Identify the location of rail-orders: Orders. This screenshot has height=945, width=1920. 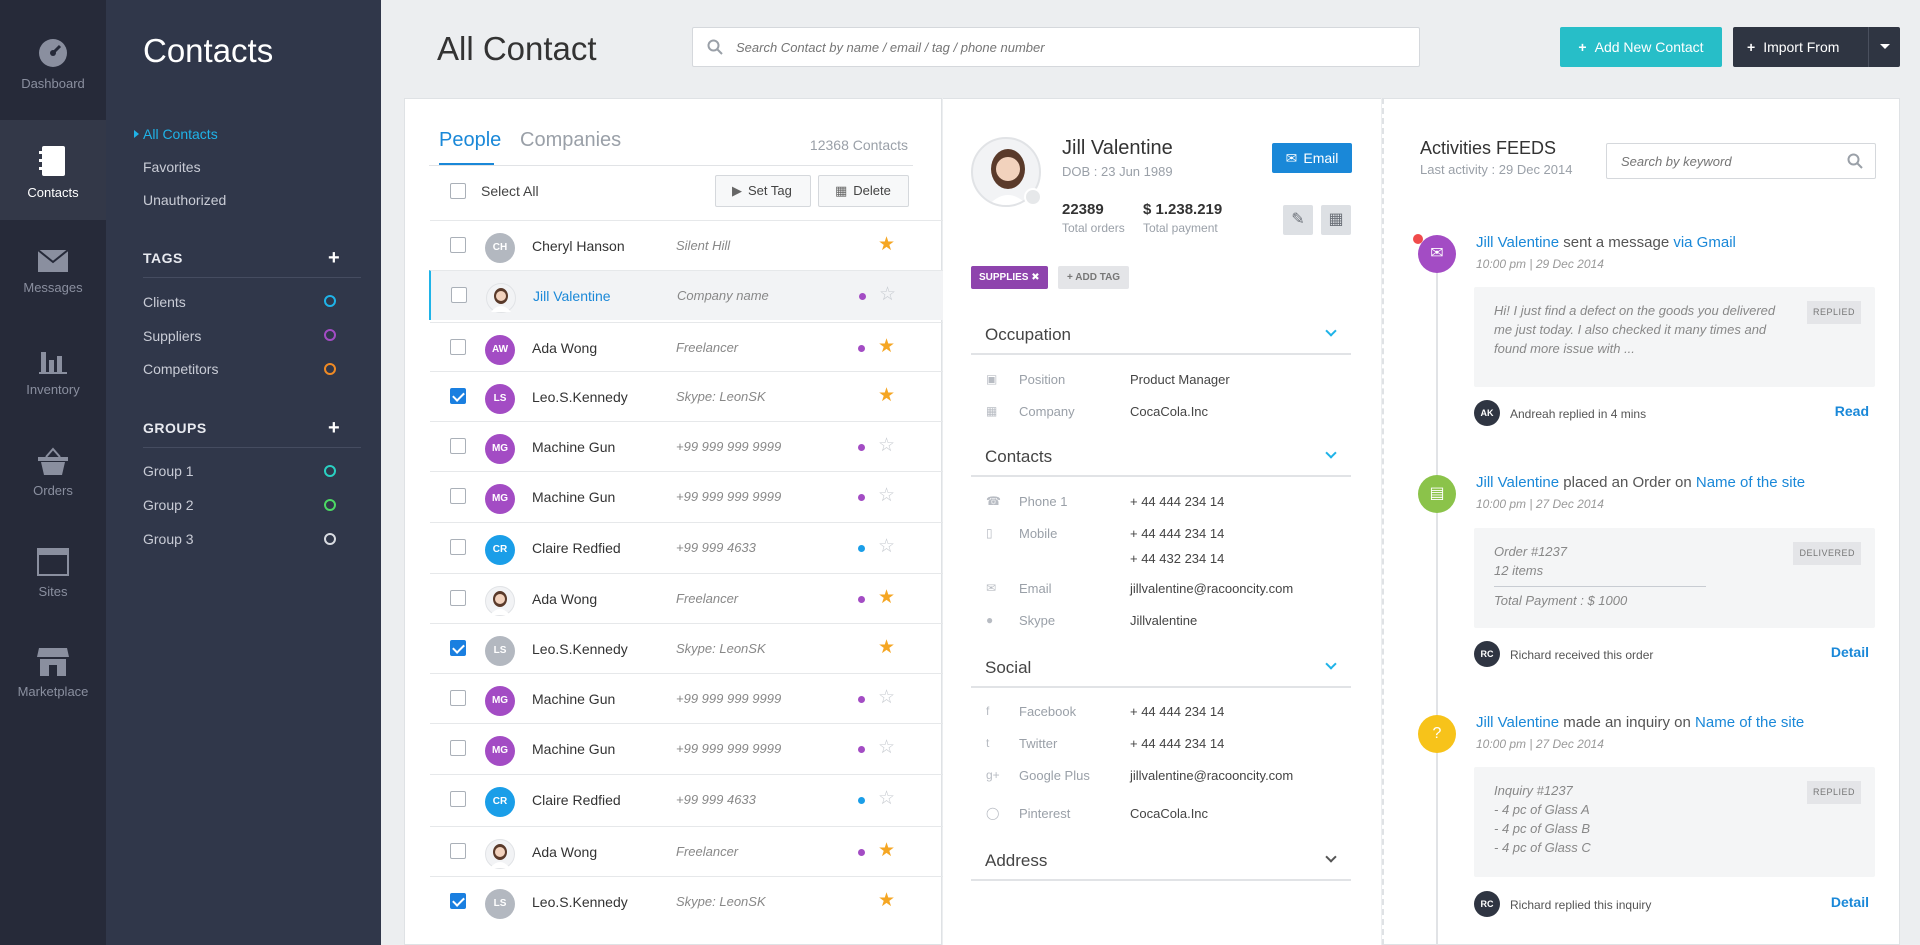
(53, 497).